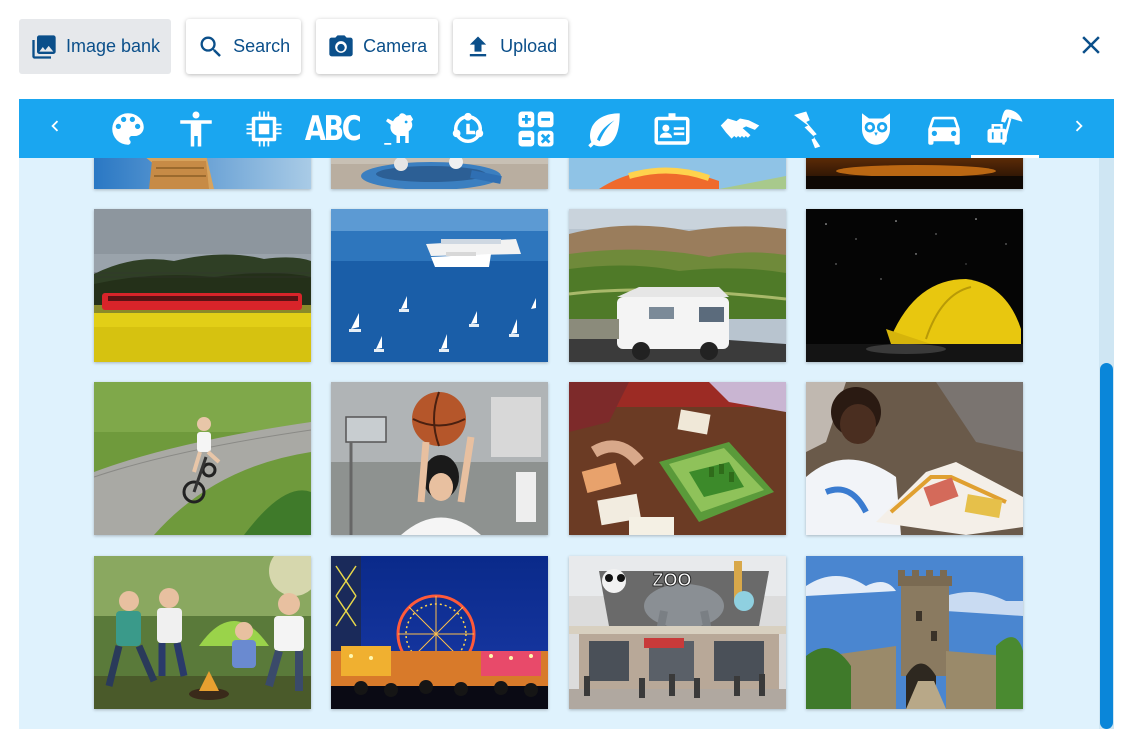 This screenshot has width=1132, height=748. I want to click on source-toolbar: Image bank Search Camera Upload, so click(294, 46).